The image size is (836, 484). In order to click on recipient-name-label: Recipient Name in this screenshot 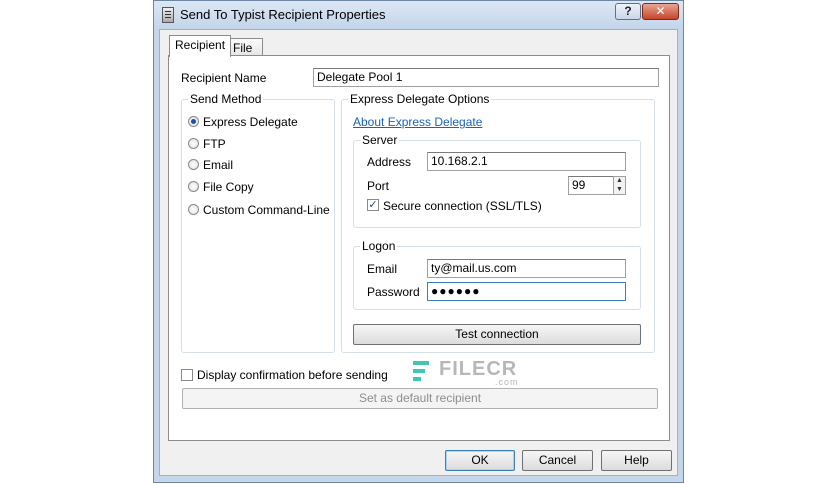, I will do `click(224, 78)`.